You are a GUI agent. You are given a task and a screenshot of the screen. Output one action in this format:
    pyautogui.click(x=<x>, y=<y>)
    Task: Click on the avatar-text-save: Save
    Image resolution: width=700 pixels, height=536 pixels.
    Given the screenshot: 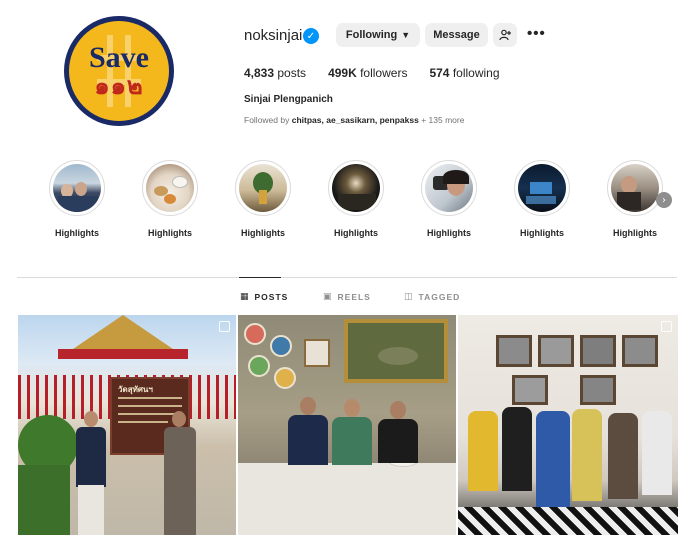 What is the action you would take?
    pyautogui.click(x=119, y=57)
    